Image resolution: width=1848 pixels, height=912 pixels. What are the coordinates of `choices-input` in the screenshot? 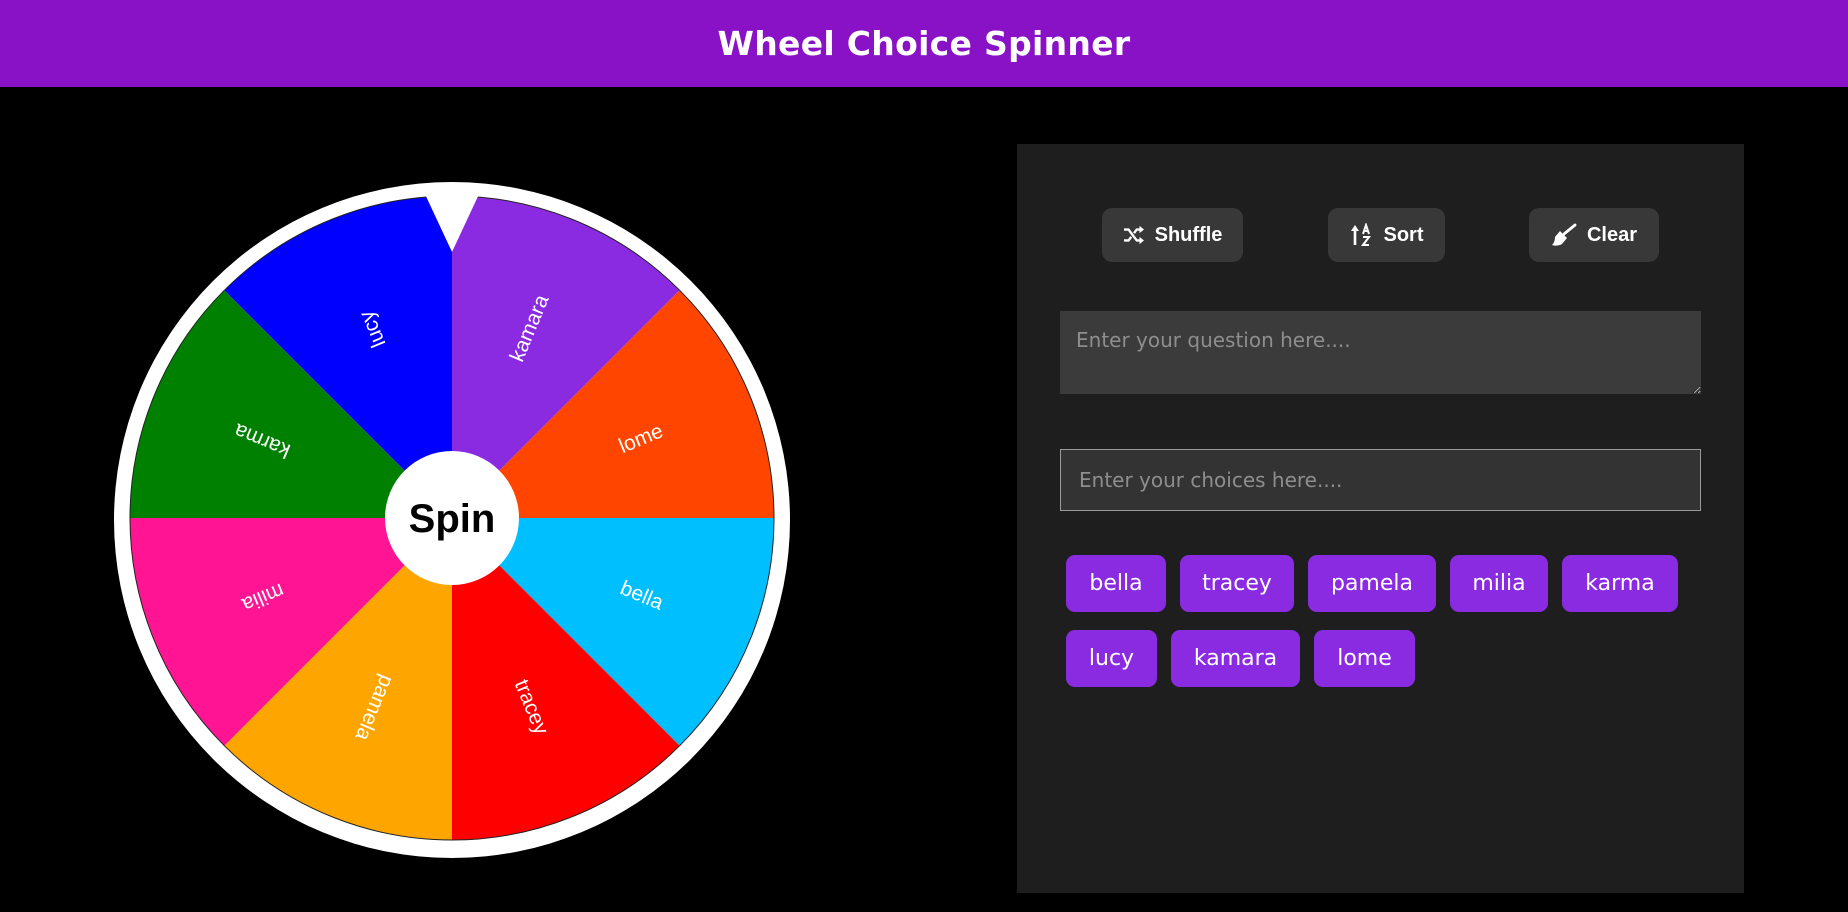 It's located at (1380, 480).